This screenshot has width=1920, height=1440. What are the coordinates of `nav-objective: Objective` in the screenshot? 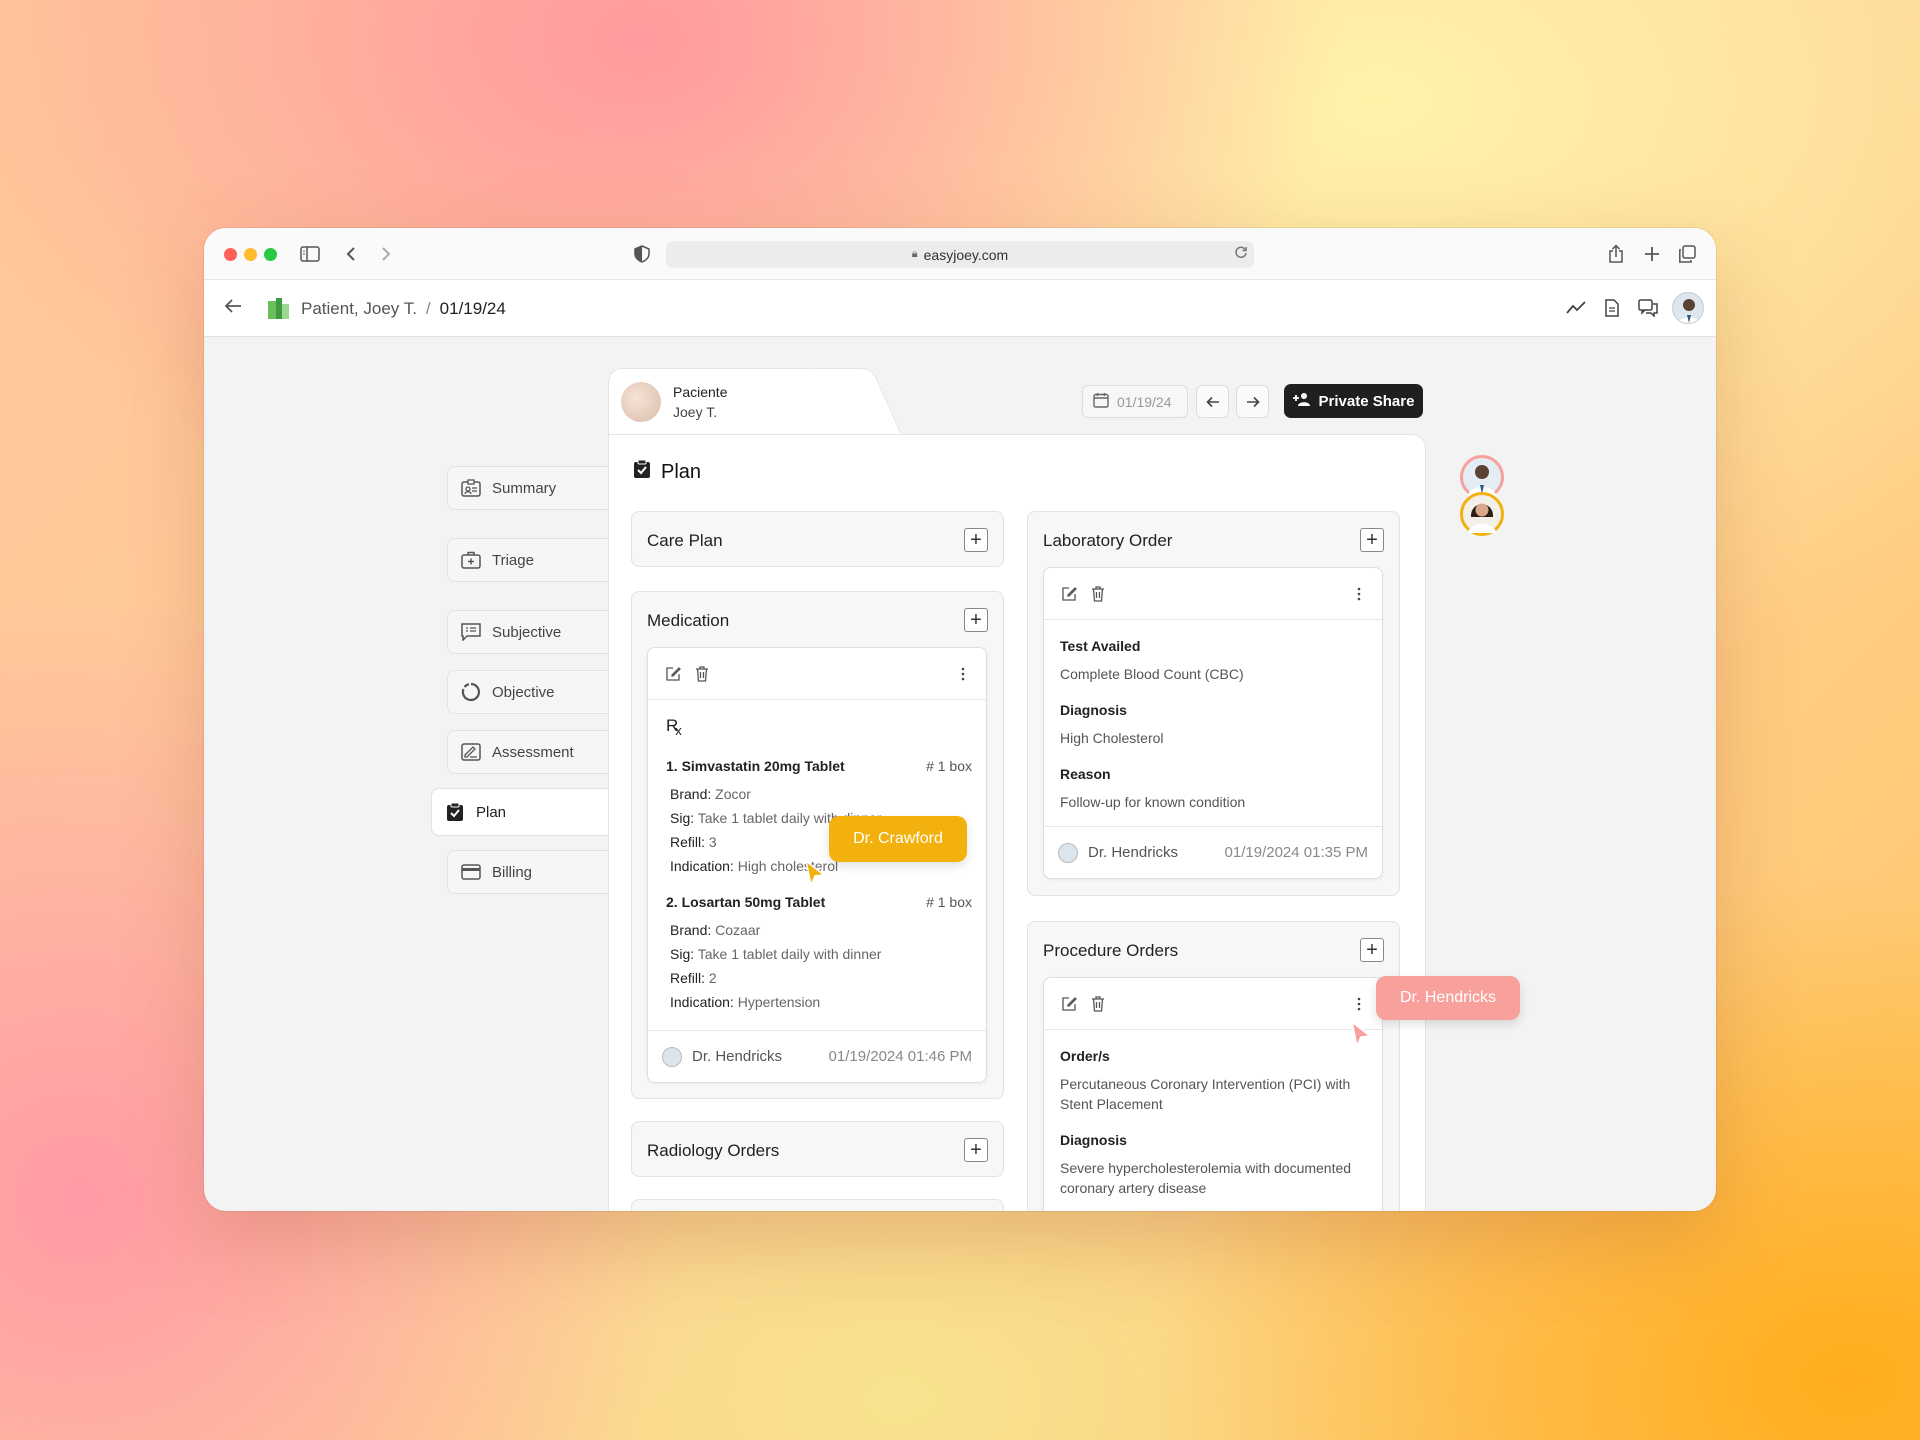 It's located at (529, 692).